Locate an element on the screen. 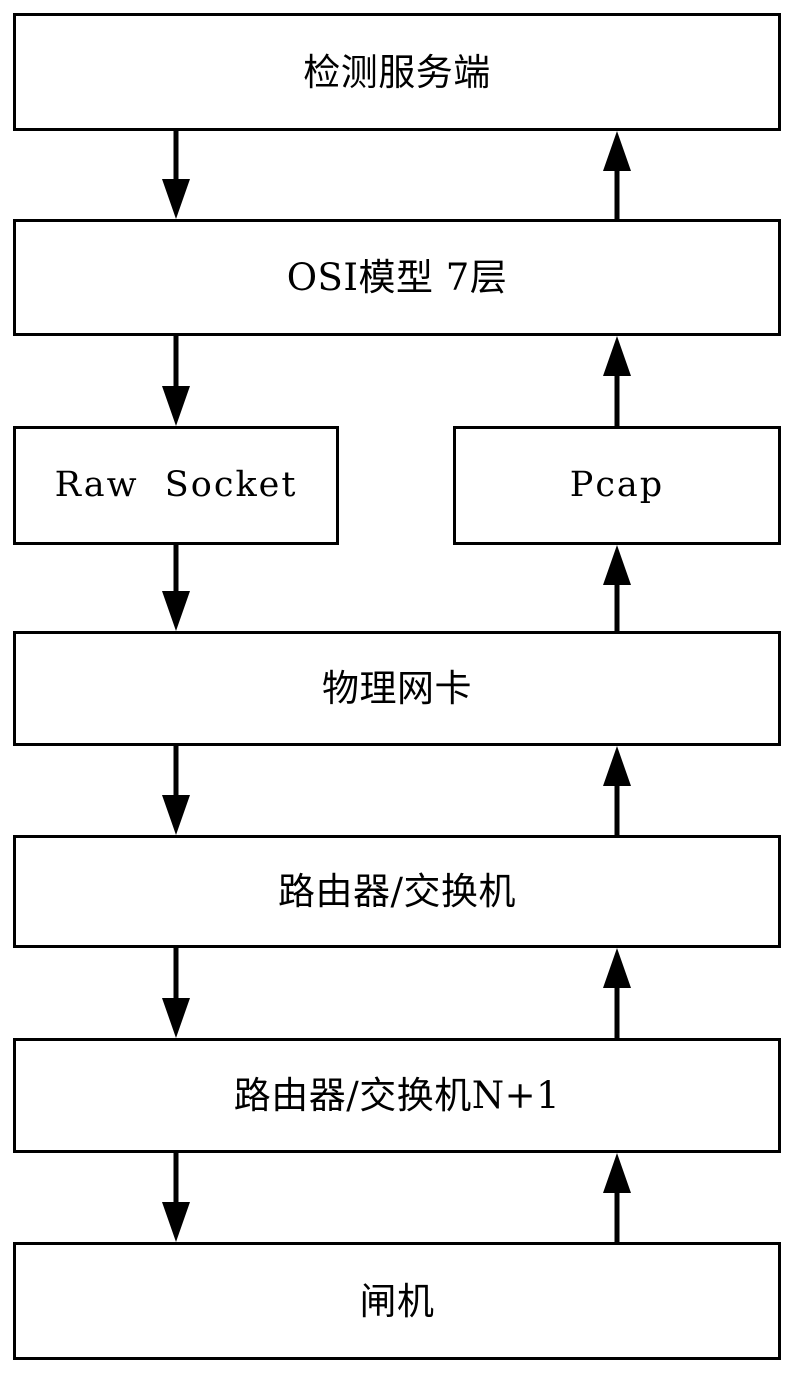 The width and height of the screenshot is (795, 1385). node-router-switch: 路由器/交换机 is located at coordinates (397, 891).